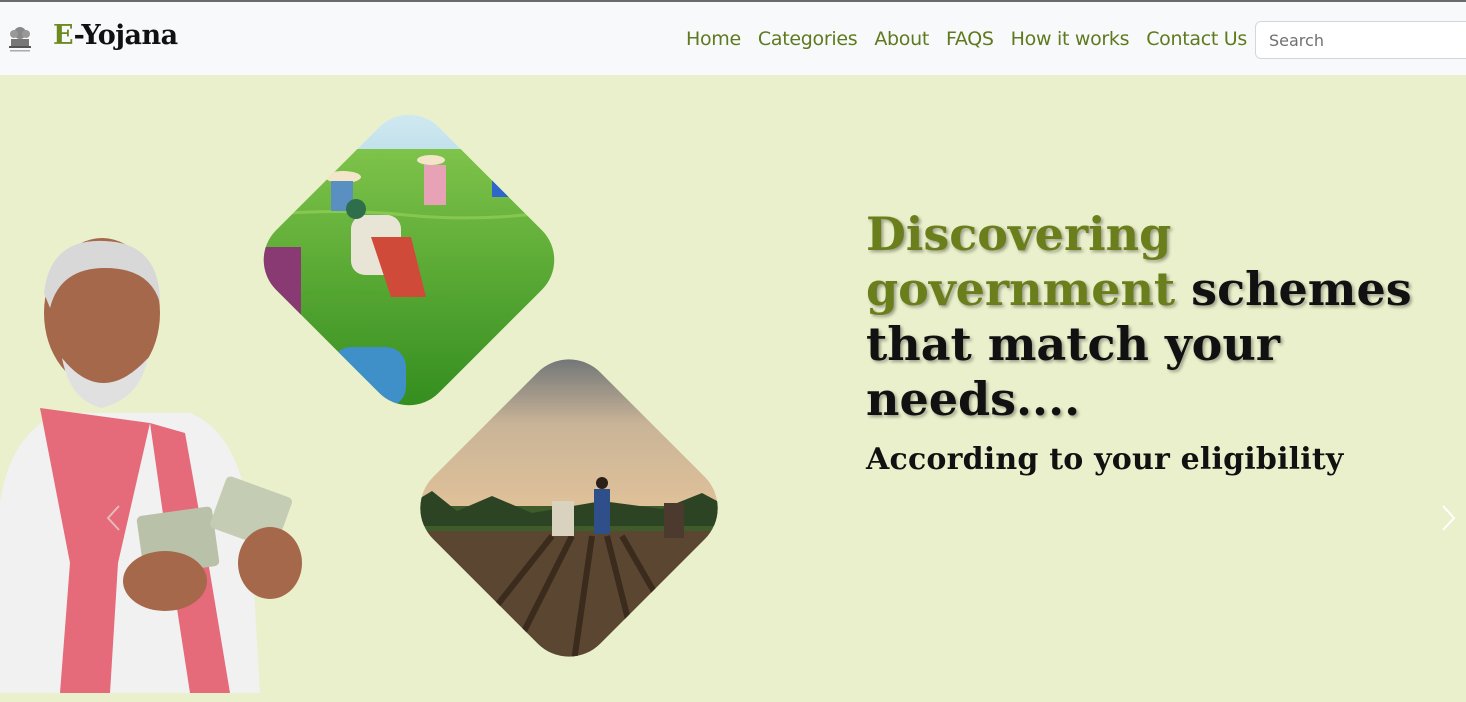 The height and width of the screenshot is (702, 1466). Describe the element at coordinates (713, 39) in the screenshot. I see `nav-home: Home` at that location.